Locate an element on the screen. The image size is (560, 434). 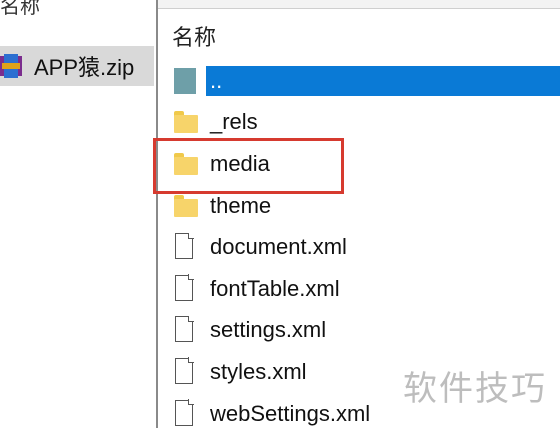
list-item-fonttable-xml: fontTable.xml is located at coordinates (366, 289).